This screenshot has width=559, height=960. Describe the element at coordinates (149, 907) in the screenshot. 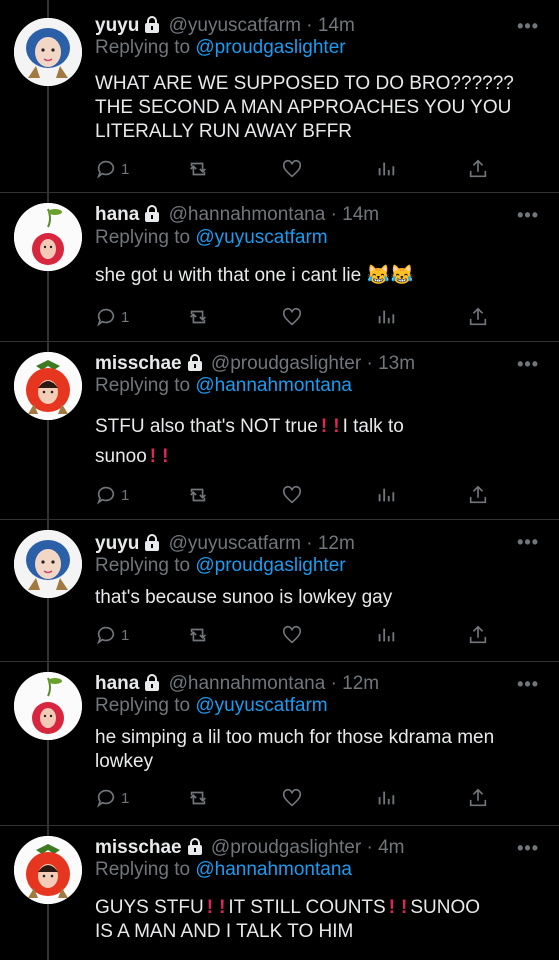

I see `text-segment: GUYS STFU` at that location.